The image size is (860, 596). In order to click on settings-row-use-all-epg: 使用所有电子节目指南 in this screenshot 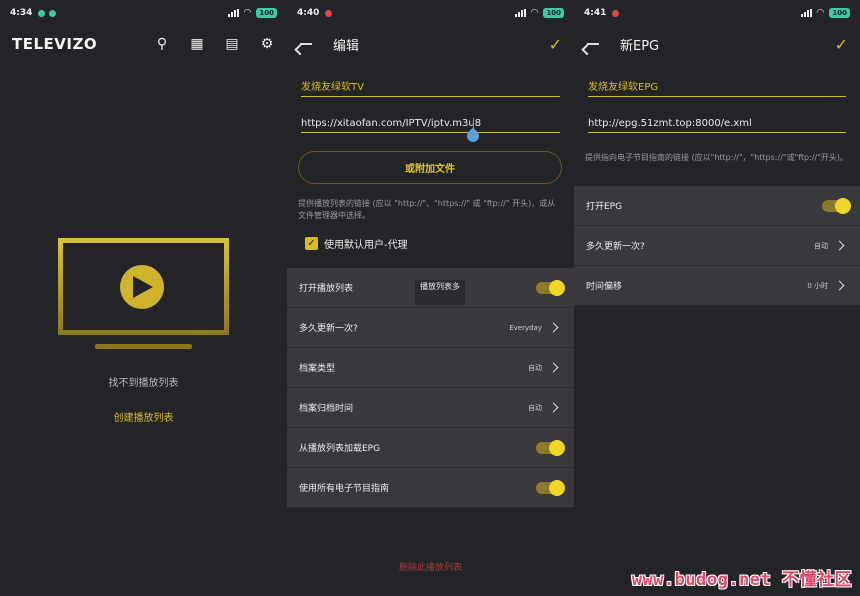, I will do `click(430, 488)`.